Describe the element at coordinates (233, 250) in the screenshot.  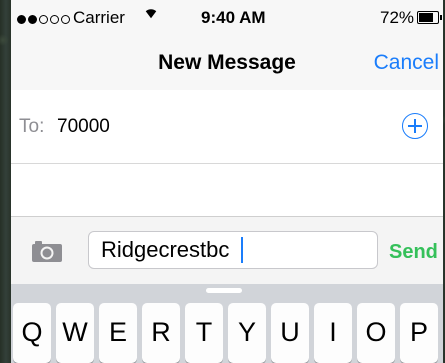
I see `message-input: Ridgecrestbc` at that location.